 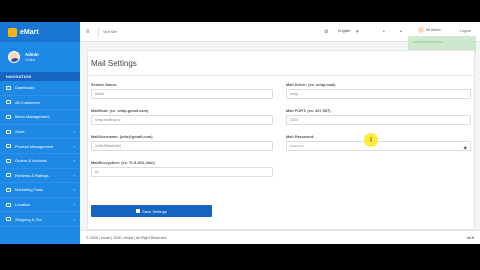 I want to click on sidebar-item-label: Menu Management, so click(x=32, y=117).